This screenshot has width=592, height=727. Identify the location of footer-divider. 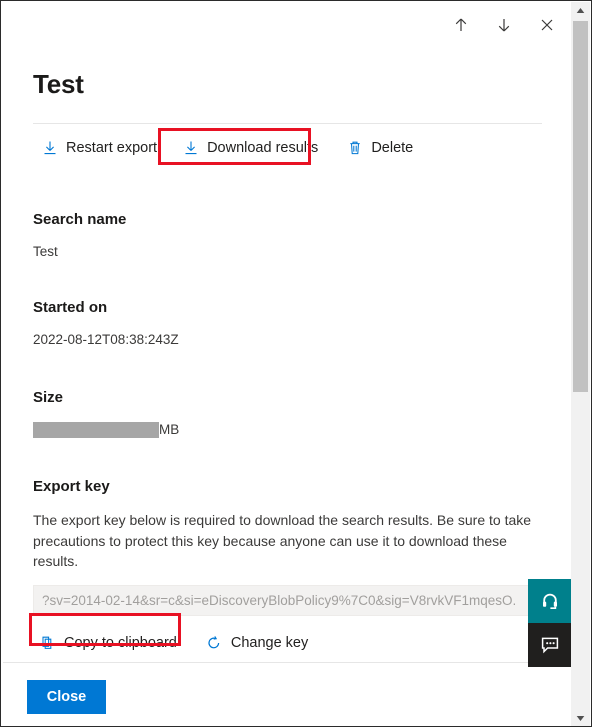
(288, 662).